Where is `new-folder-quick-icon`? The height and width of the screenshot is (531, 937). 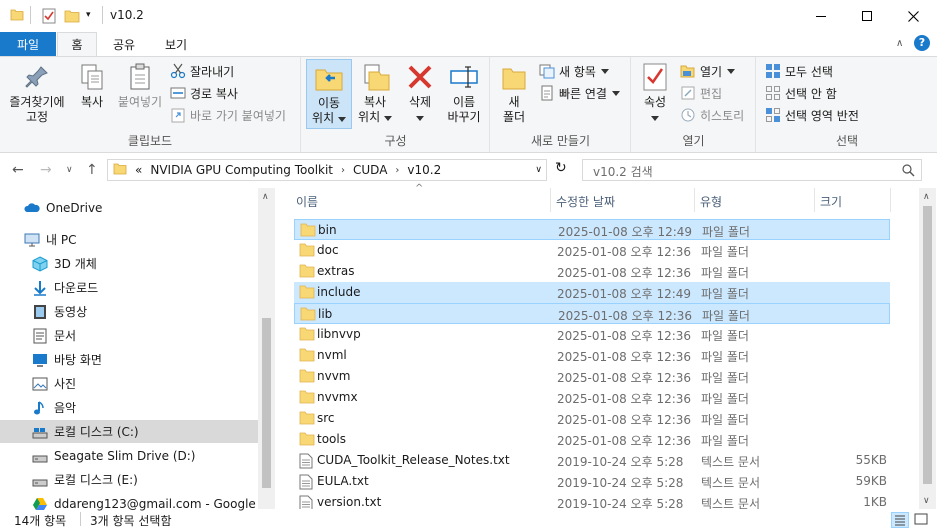
new-folder-quick-icon is located at coordinates (72, 17).